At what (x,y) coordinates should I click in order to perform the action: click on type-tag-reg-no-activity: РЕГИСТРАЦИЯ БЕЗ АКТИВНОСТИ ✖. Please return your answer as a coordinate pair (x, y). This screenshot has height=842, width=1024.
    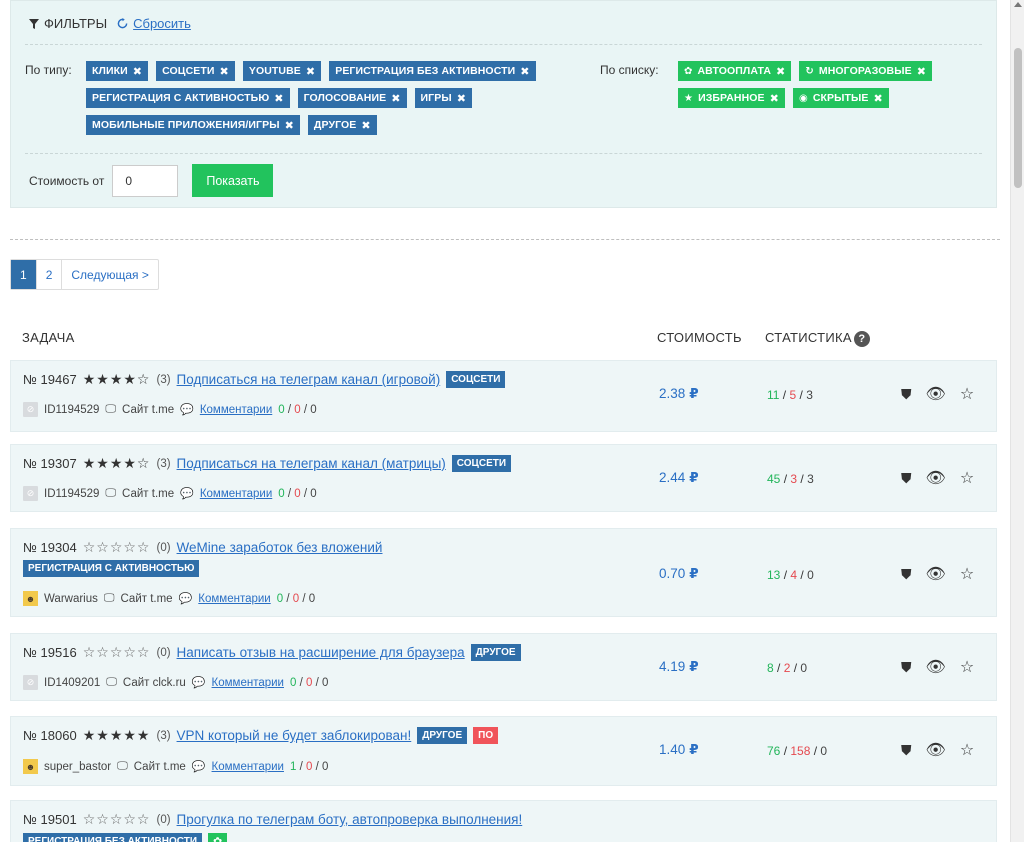
    Looking at the image, I should click on (432, 71).